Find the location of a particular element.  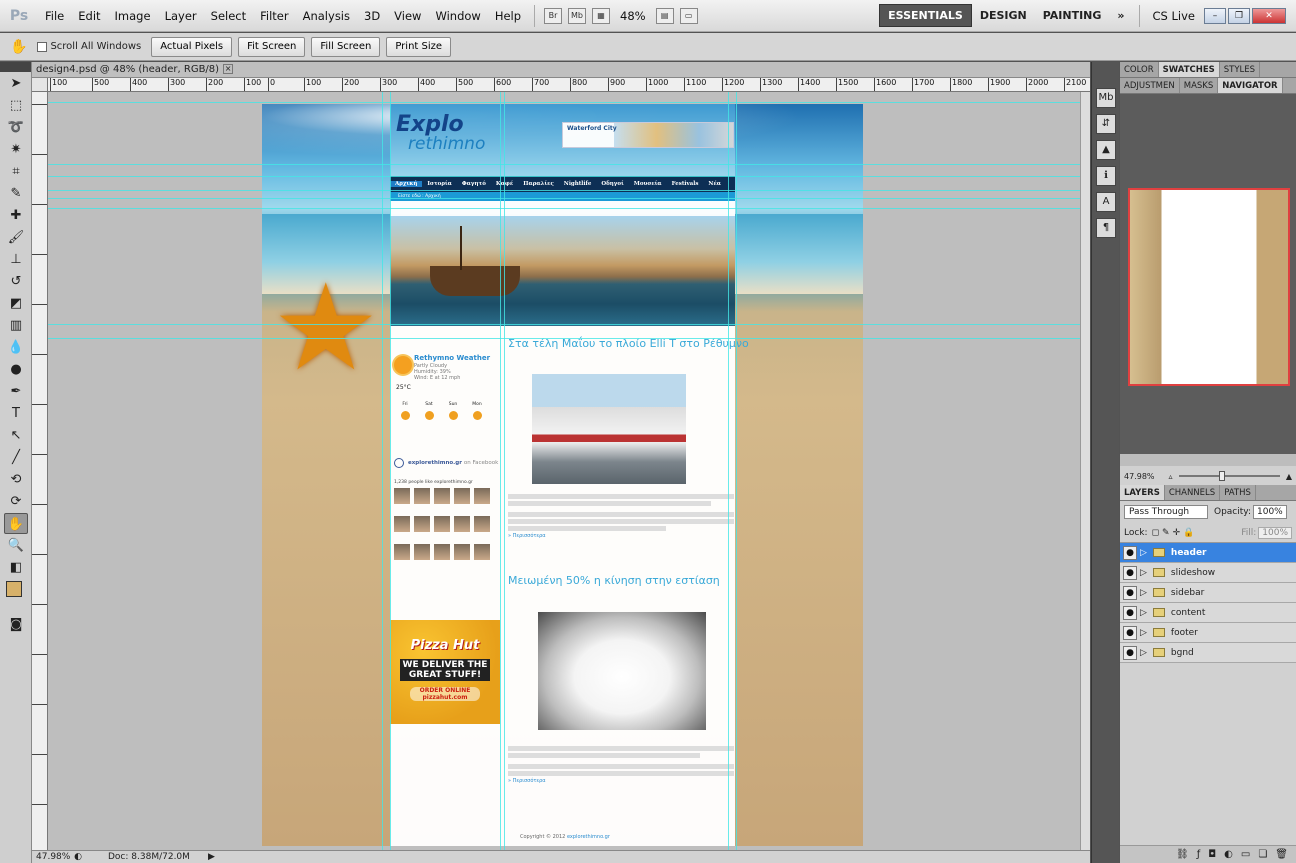

zoom-in-icon: ▲ is located at coordinates (1289, 476).